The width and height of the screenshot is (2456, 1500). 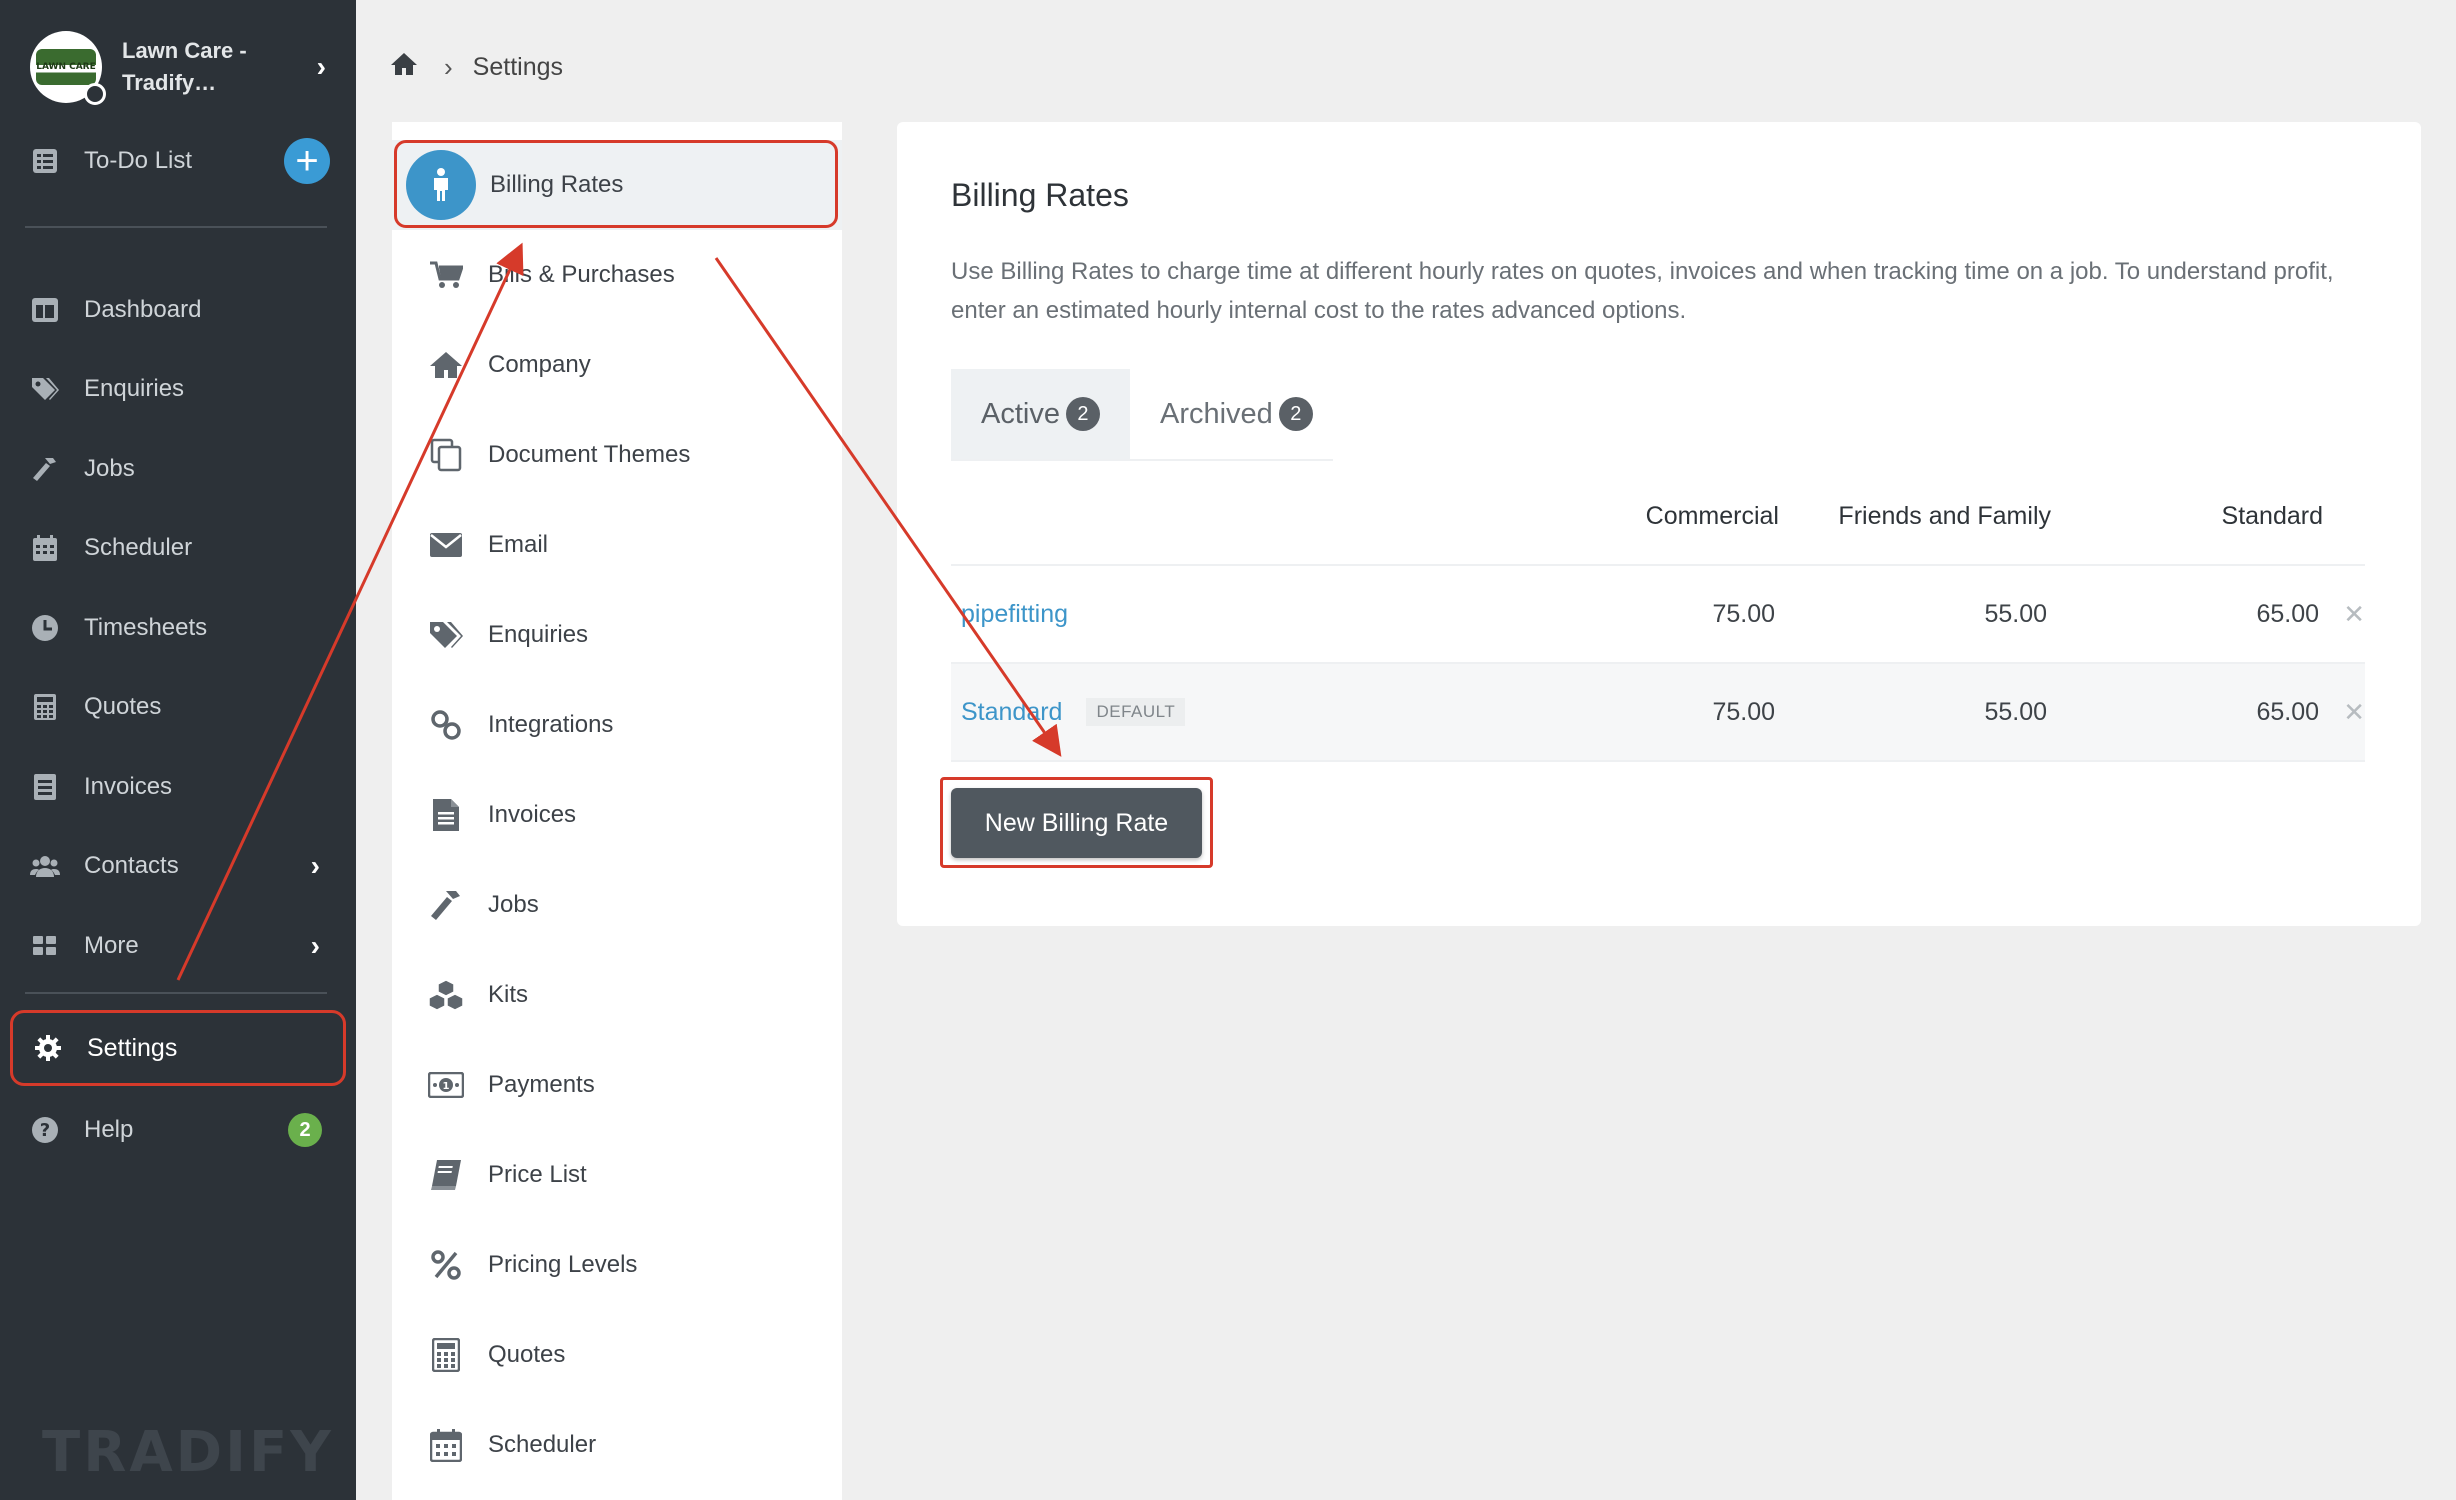 I want to click on nav-item-contacts: Contacts ›, so click(x=178, y=867).